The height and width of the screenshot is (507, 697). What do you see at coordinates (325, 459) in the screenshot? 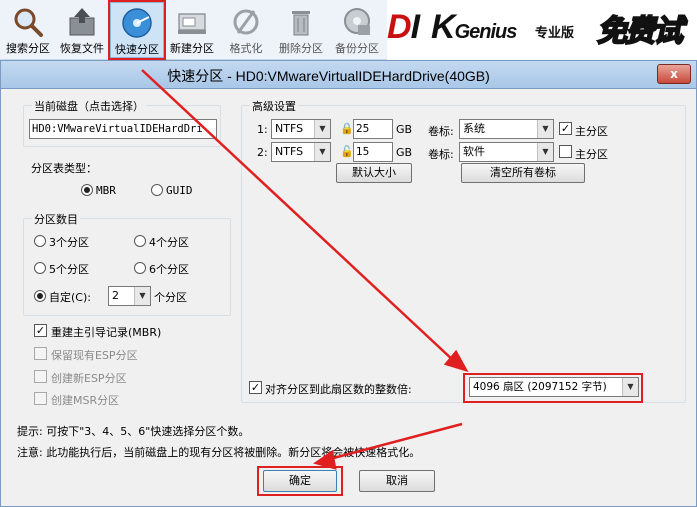
I see `arrow-to-ok-head` at bounding box center [325, 459].